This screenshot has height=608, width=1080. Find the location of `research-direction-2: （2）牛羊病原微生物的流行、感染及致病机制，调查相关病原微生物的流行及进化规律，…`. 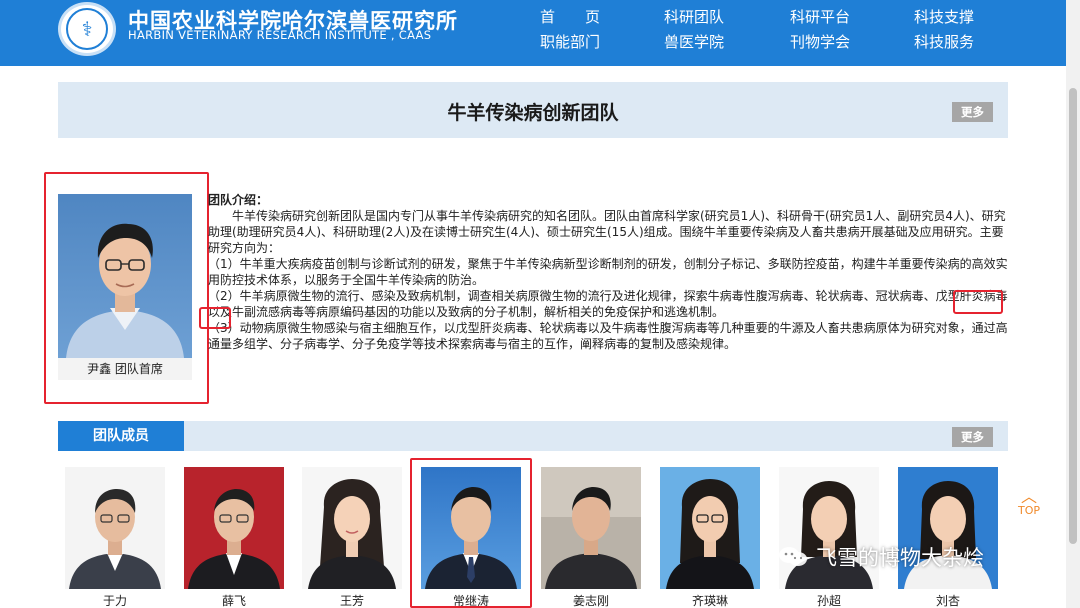

research-direction-2: （2）牛羊病原微生物的流行、感染及致病机制，调查相关病原微生物的流行及进化规律，… is located at coordinates (608, 304).